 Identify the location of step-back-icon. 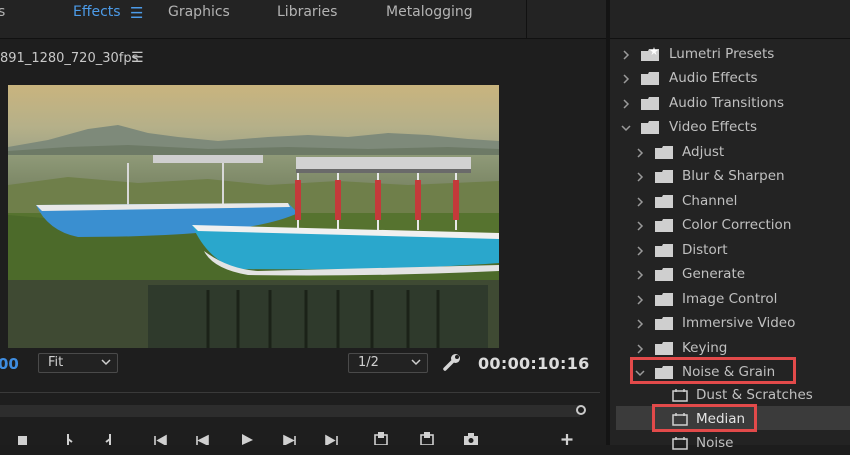
(203, 437).